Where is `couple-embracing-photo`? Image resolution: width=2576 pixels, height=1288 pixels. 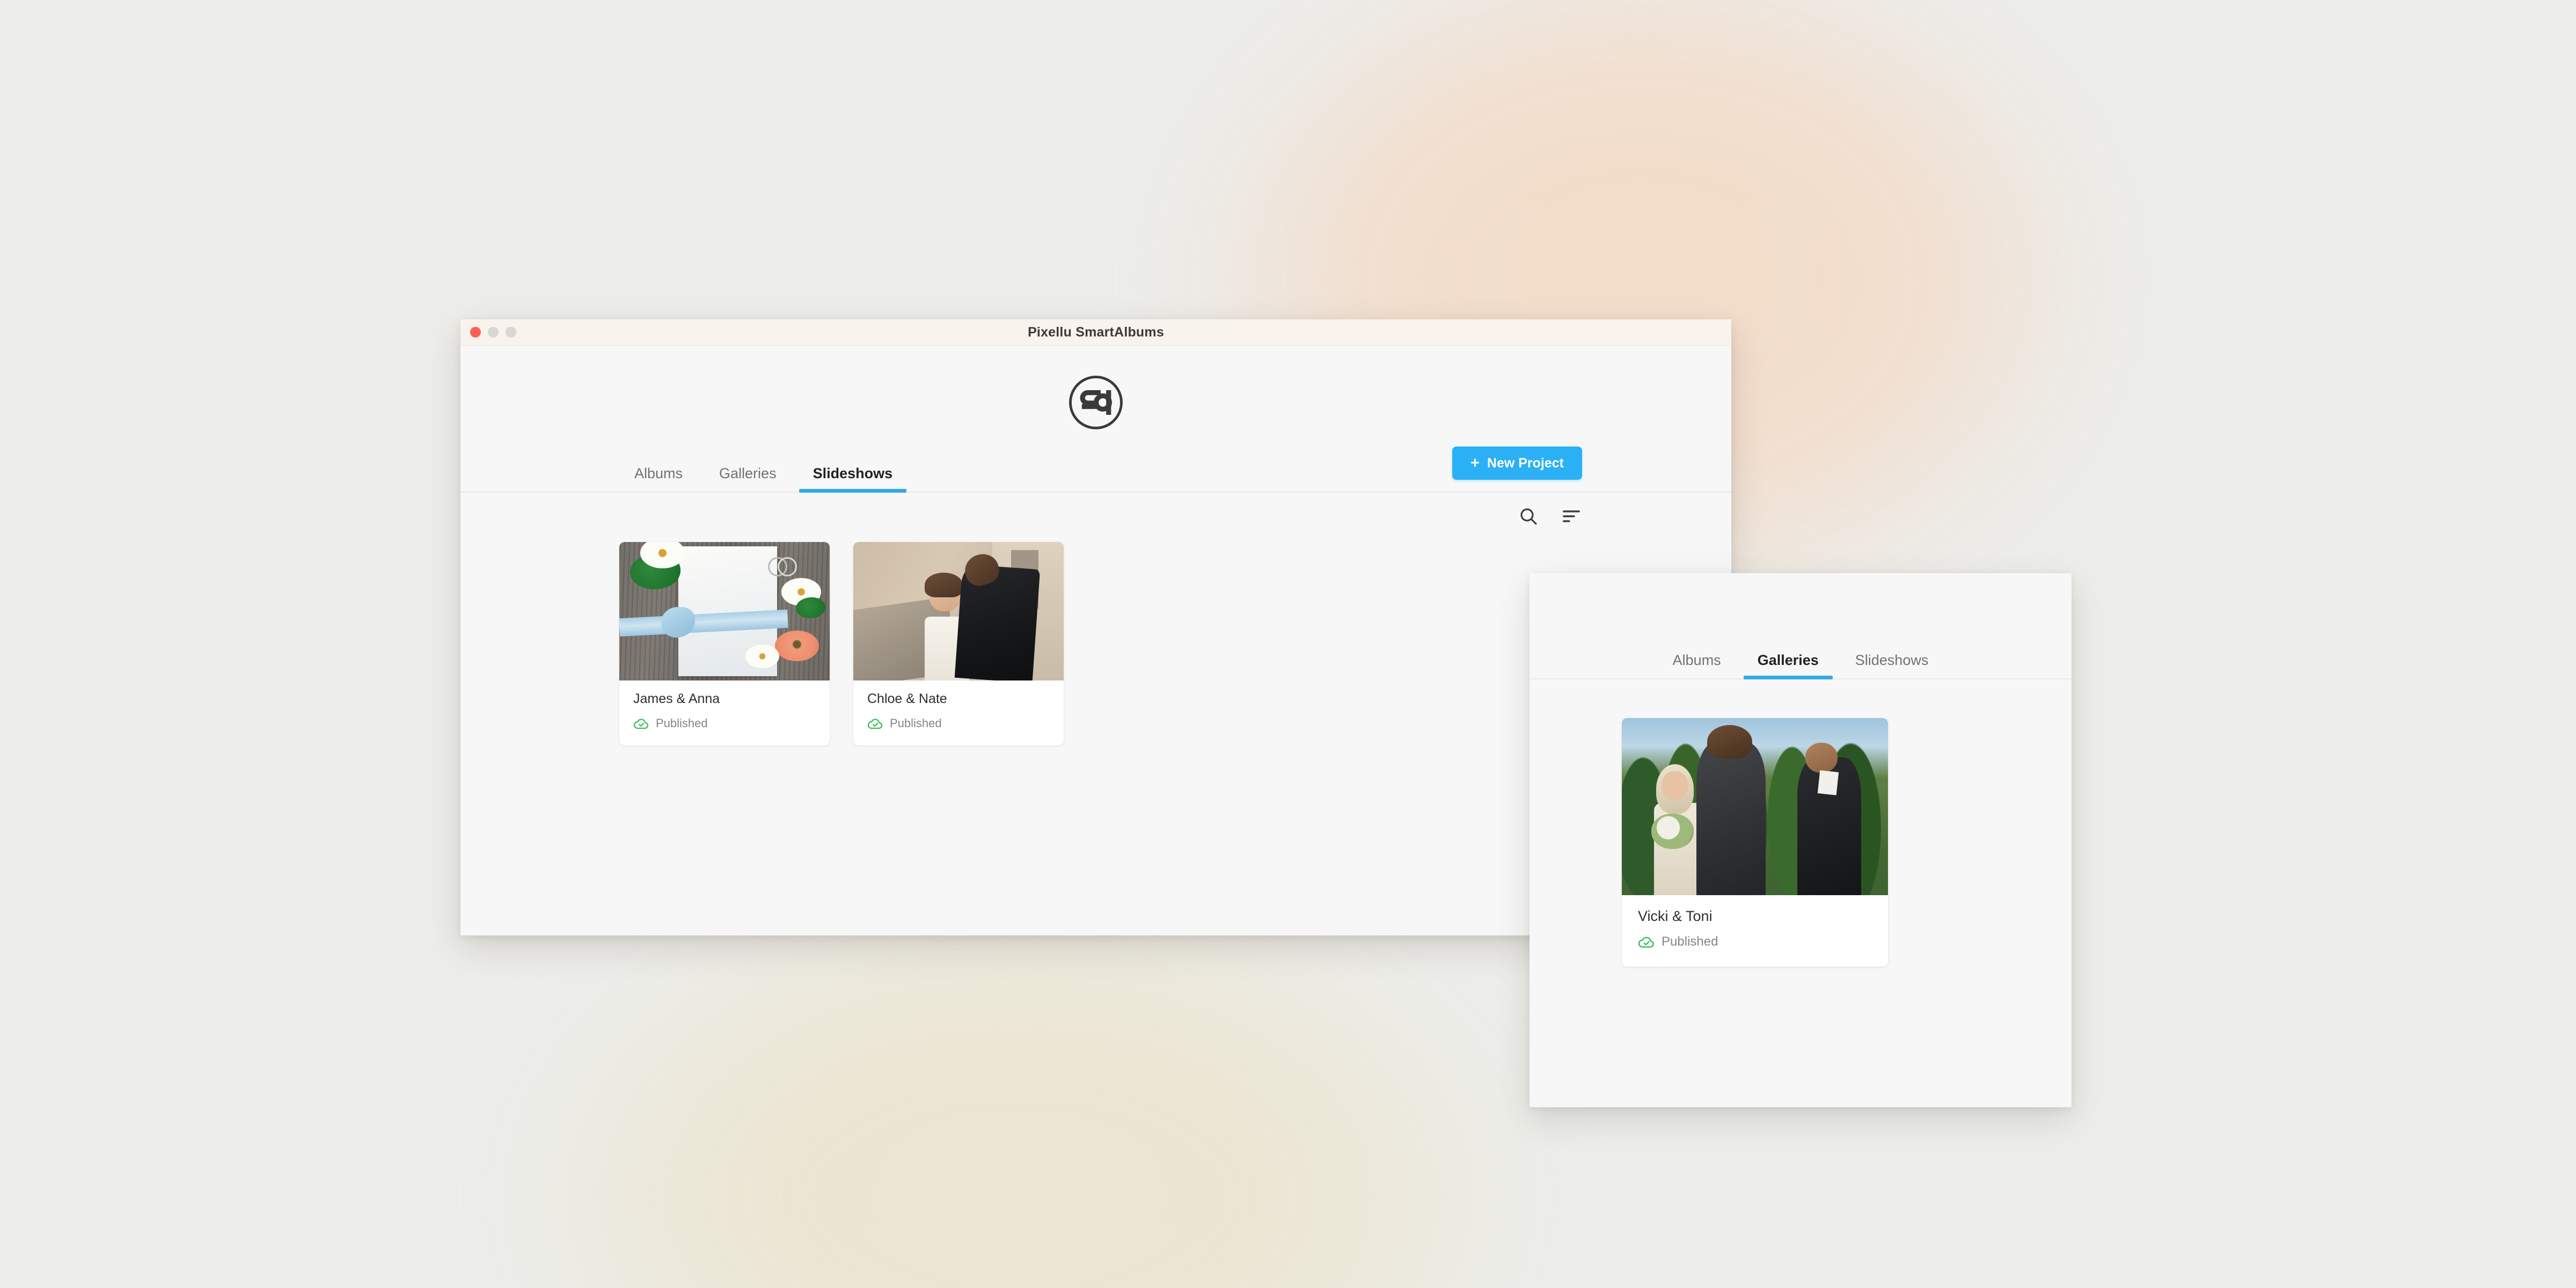 couple-embracing-photo is located at coordinates (958, 611).